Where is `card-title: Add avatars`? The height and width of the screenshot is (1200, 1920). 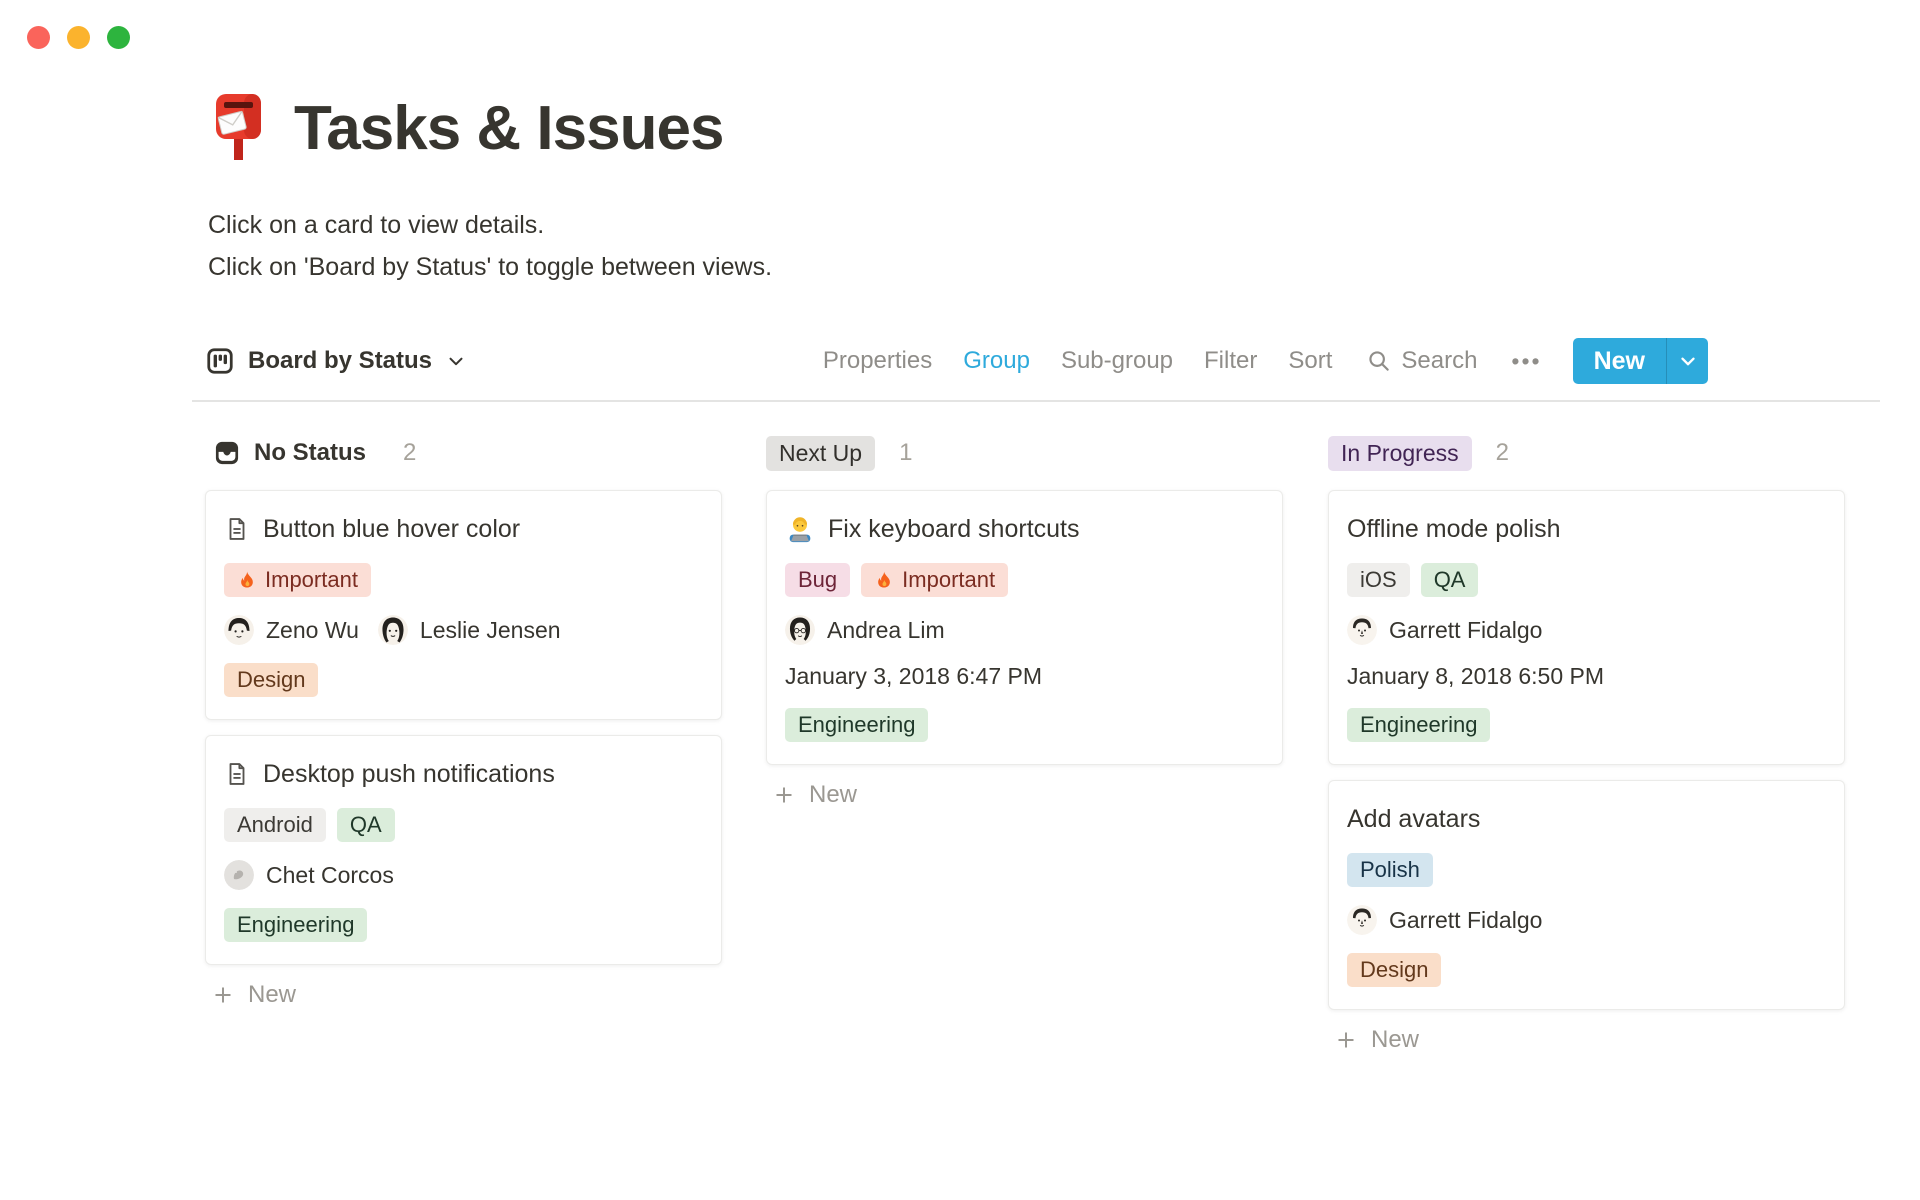
card-title: Add avatars is located at coordinates (1414, 819).